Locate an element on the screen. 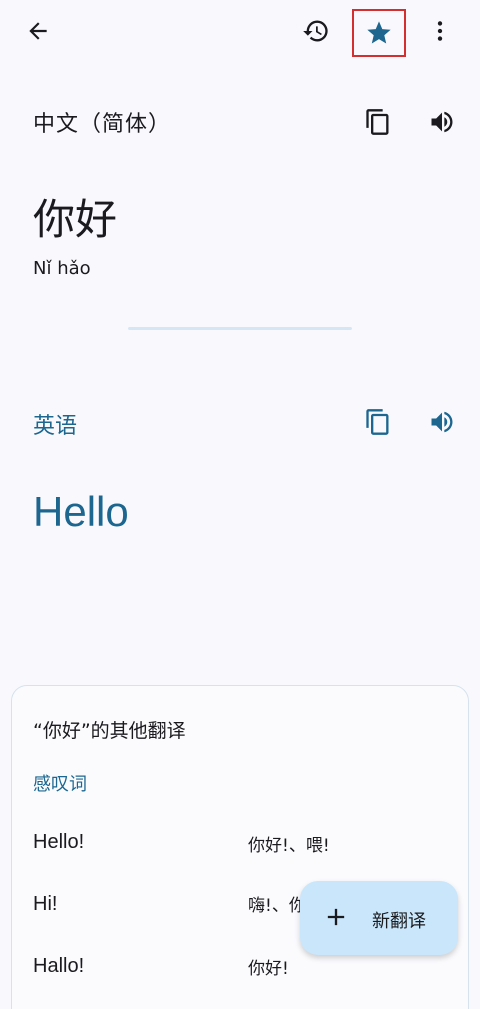 The image size is (480, 1009). history-button is located at coordinates (316, 31).